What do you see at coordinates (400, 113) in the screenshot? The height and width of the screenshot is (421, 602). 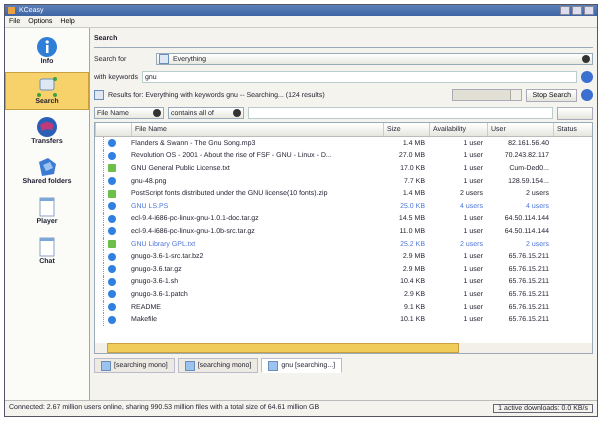 I see `filter-field` at bounding box center [400, 113].